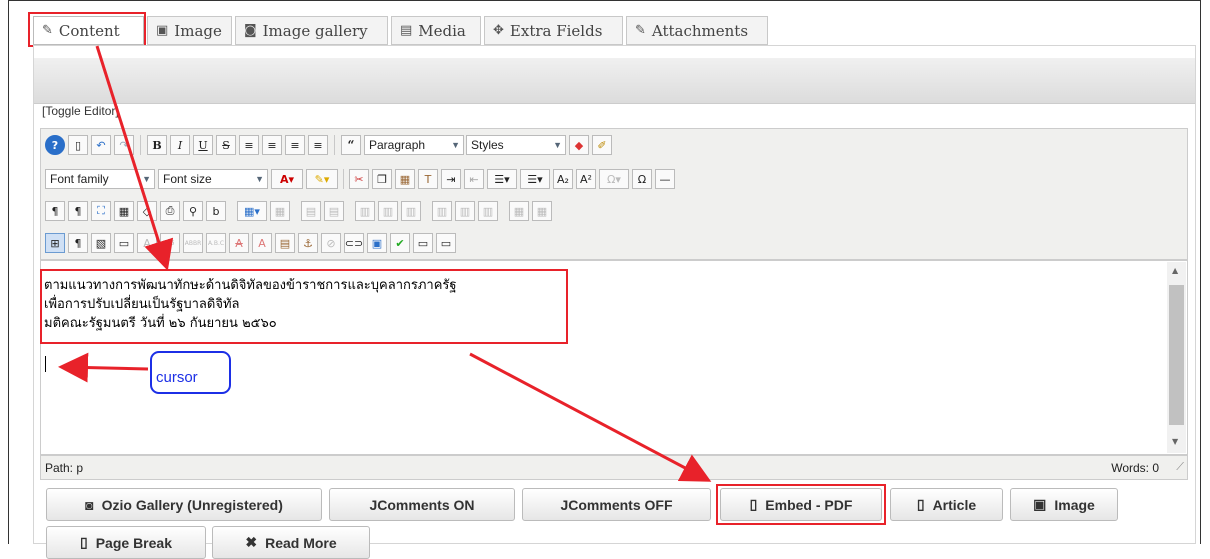 The image size is (1210, 559). Describe the element at coordinates (590, 417) in the screenshot. I see `arrow-to-embed-pdf` at that location.